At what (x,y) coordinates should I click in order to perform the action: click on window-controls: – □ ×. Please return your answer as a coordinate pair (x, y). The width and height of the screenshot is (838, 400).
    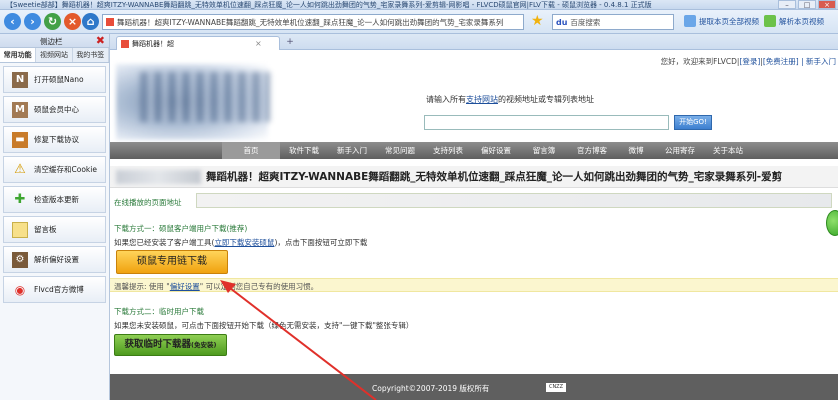
    Looking at the image, I should click on (807, 5).